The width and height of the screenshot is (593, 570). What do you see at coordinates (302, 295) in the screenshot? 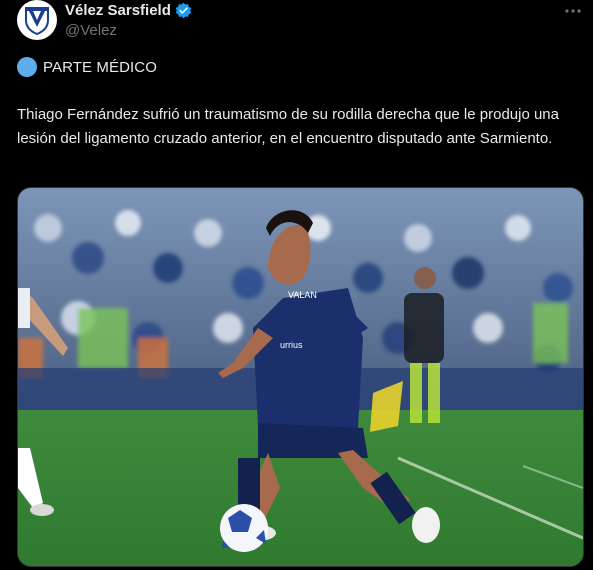
I see `kit-sponsor-1: VALAN` at bounding box center [302, 295].